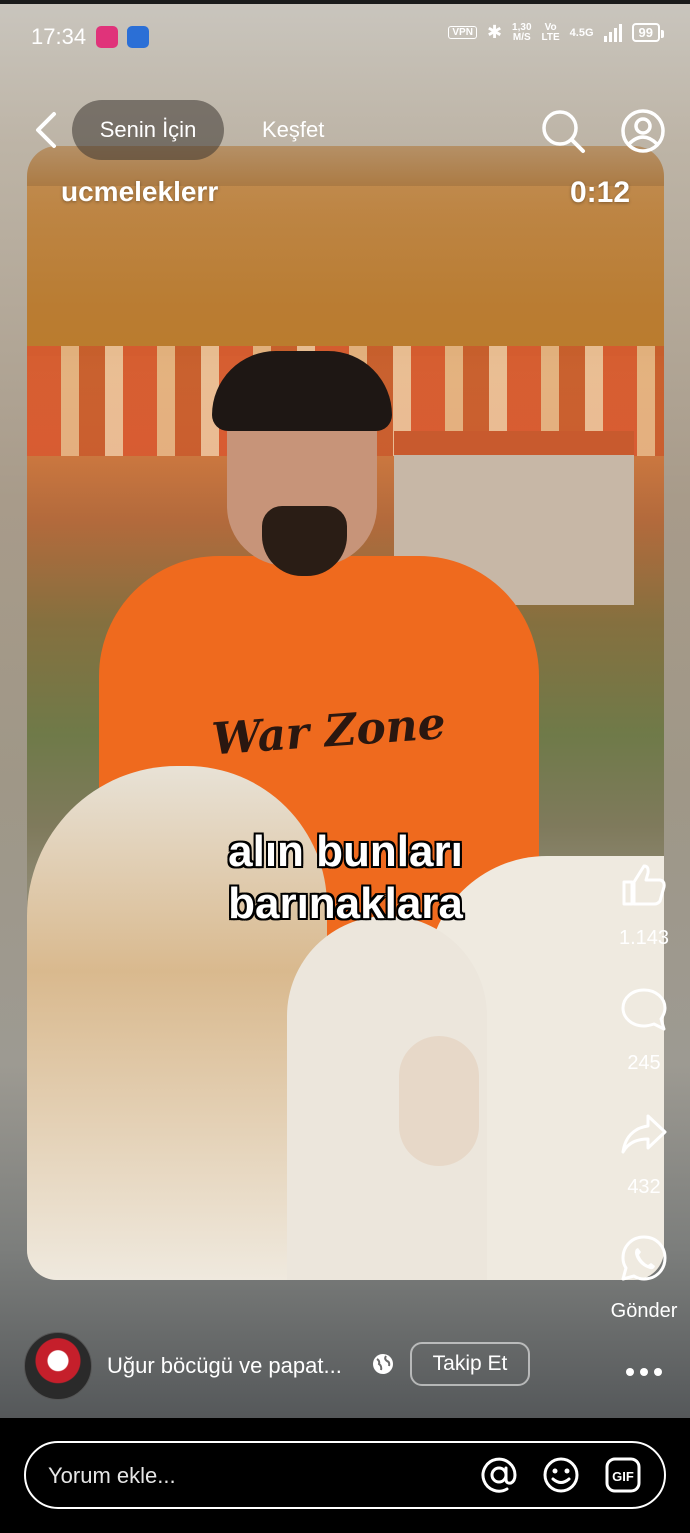 This screenshot has width=690, height=1533. Describe the element at coordinates (522, 27) in the screenshot. I see `speed-value: 1,30` at that location.